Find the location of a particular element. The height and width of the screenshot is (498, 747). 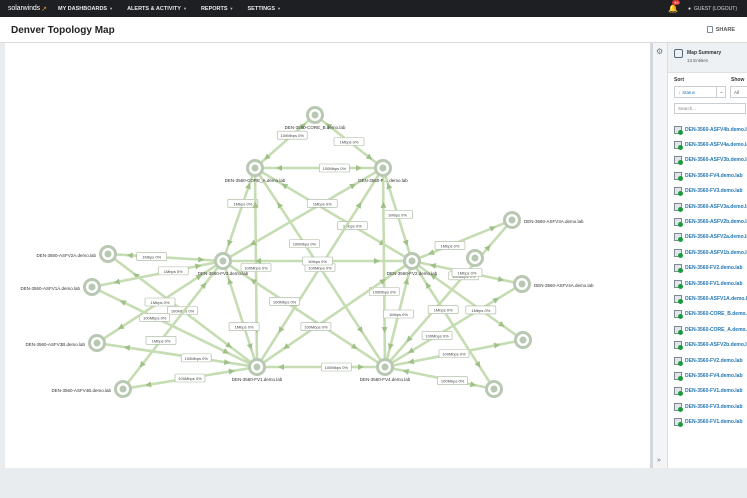

nav-alerts-activity: ALERTS & ACTIVITY ▼ is located at coordinates (157, 9).